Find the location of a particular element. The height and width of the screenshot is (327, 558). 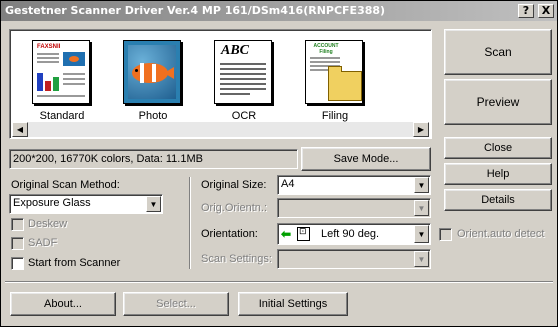

scan-method-value: Exposure Glass is located at coordinates (52, 203).